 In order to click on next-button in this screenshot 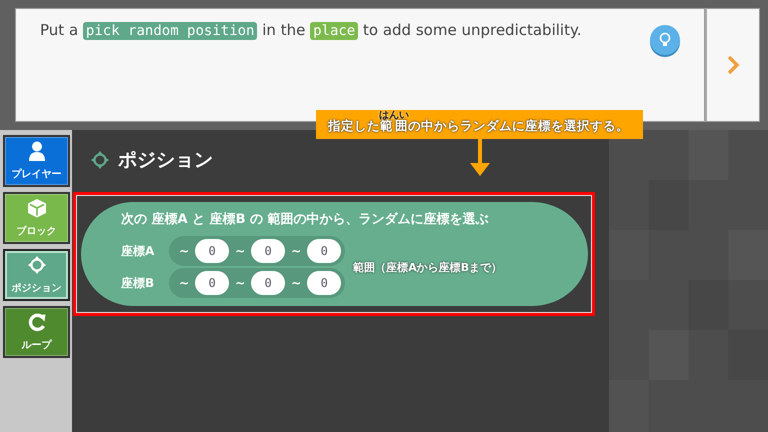, I will do `click(732, 65)`.